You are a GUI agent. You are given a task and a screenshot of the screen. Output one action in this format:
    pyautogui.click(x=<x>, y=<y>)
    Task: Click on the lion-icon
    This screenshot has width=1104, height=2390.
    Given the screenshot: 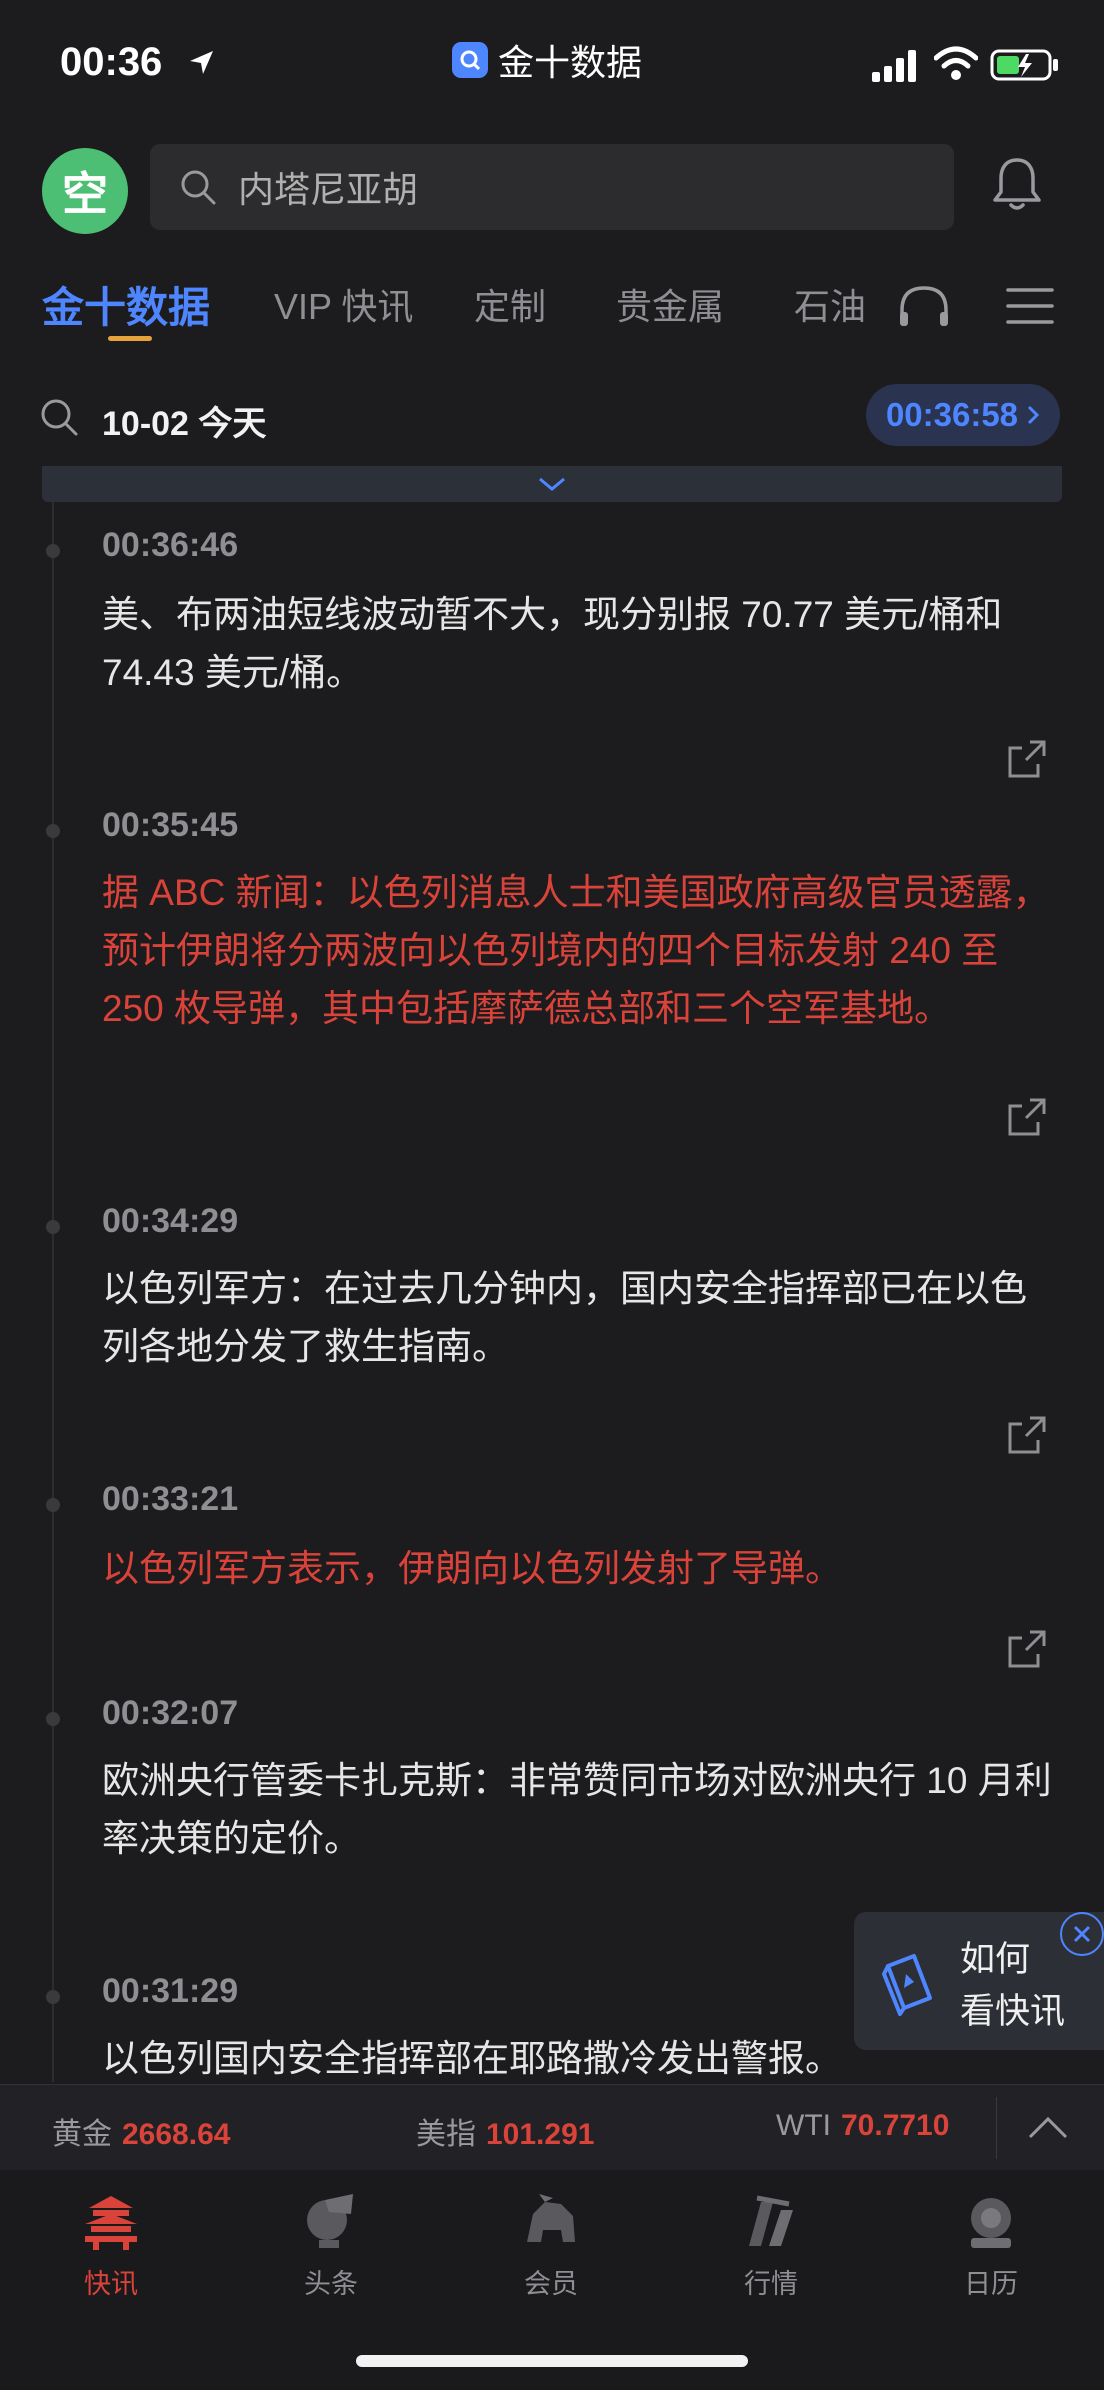 What is the action you would take?
    pyautogui.click(x=551, y=2218)
    